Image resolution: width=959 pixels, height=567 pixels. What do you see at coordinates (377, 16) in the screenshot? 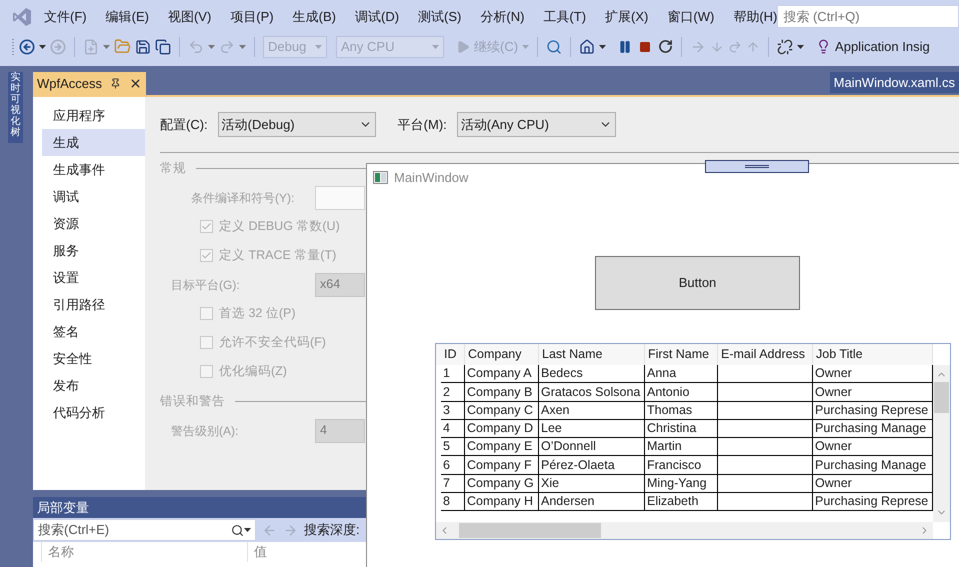
I see `menu-item: 调试(D)` at bounding box center [377, 16].